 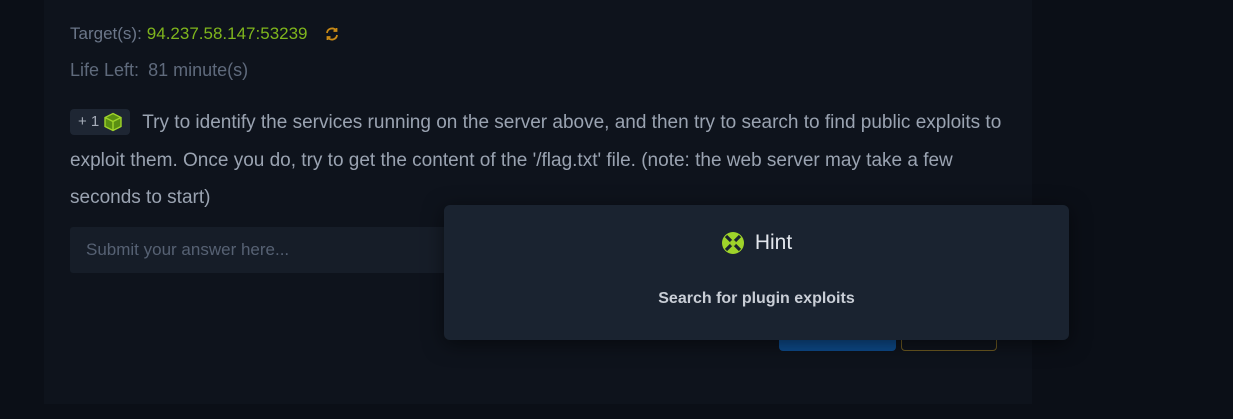 I want to click on refresh-icon, so click(x=332, y=34).